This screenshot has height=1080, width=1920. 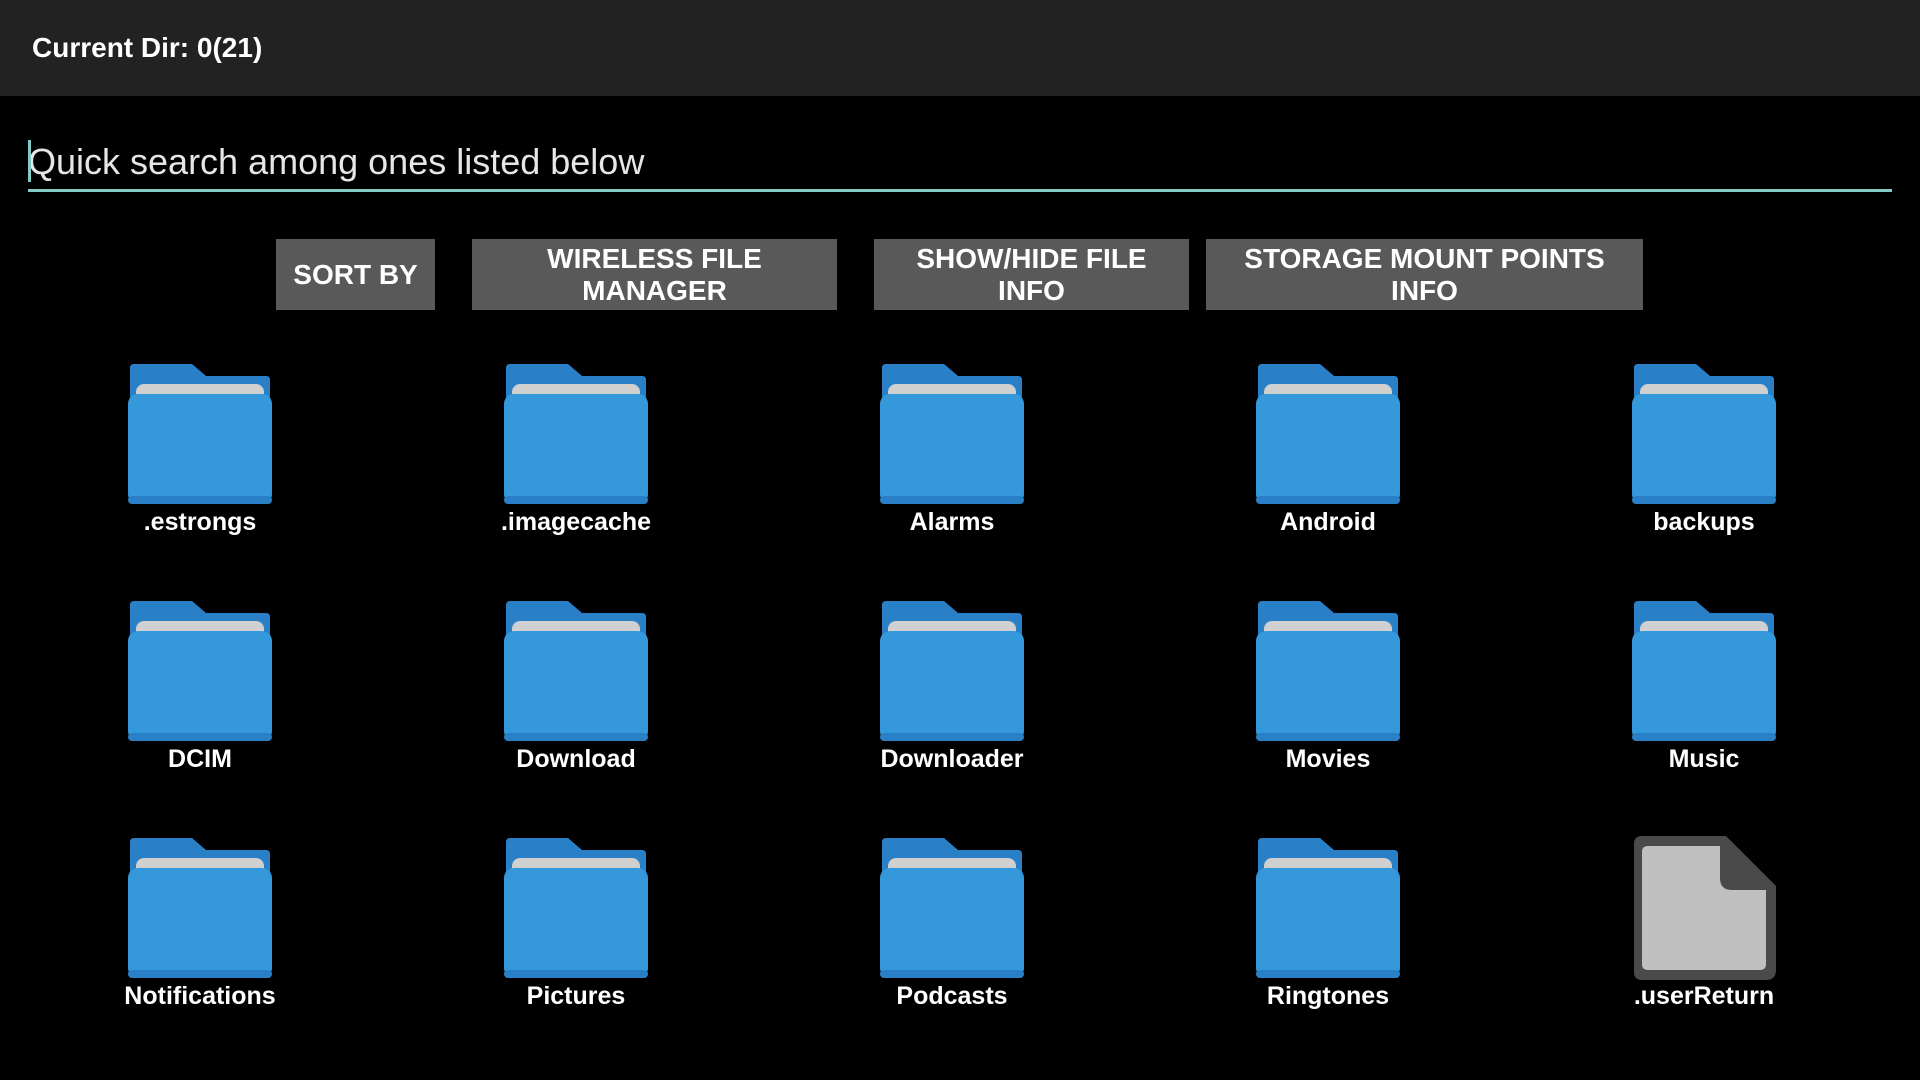 I want to click on text-cursor, so click(x=29, y=161).